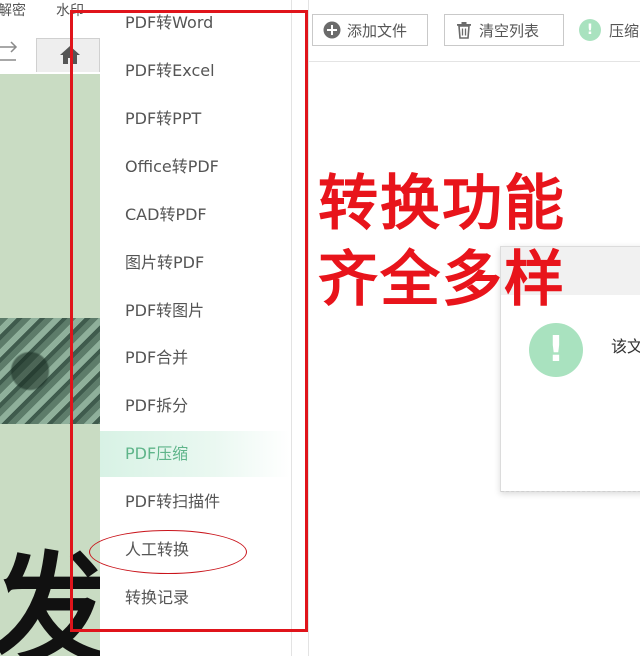  What do you see at coordinates (590, 30) in the screenshot?
I see `alert-icon: !` at bounding box center [590, 30].